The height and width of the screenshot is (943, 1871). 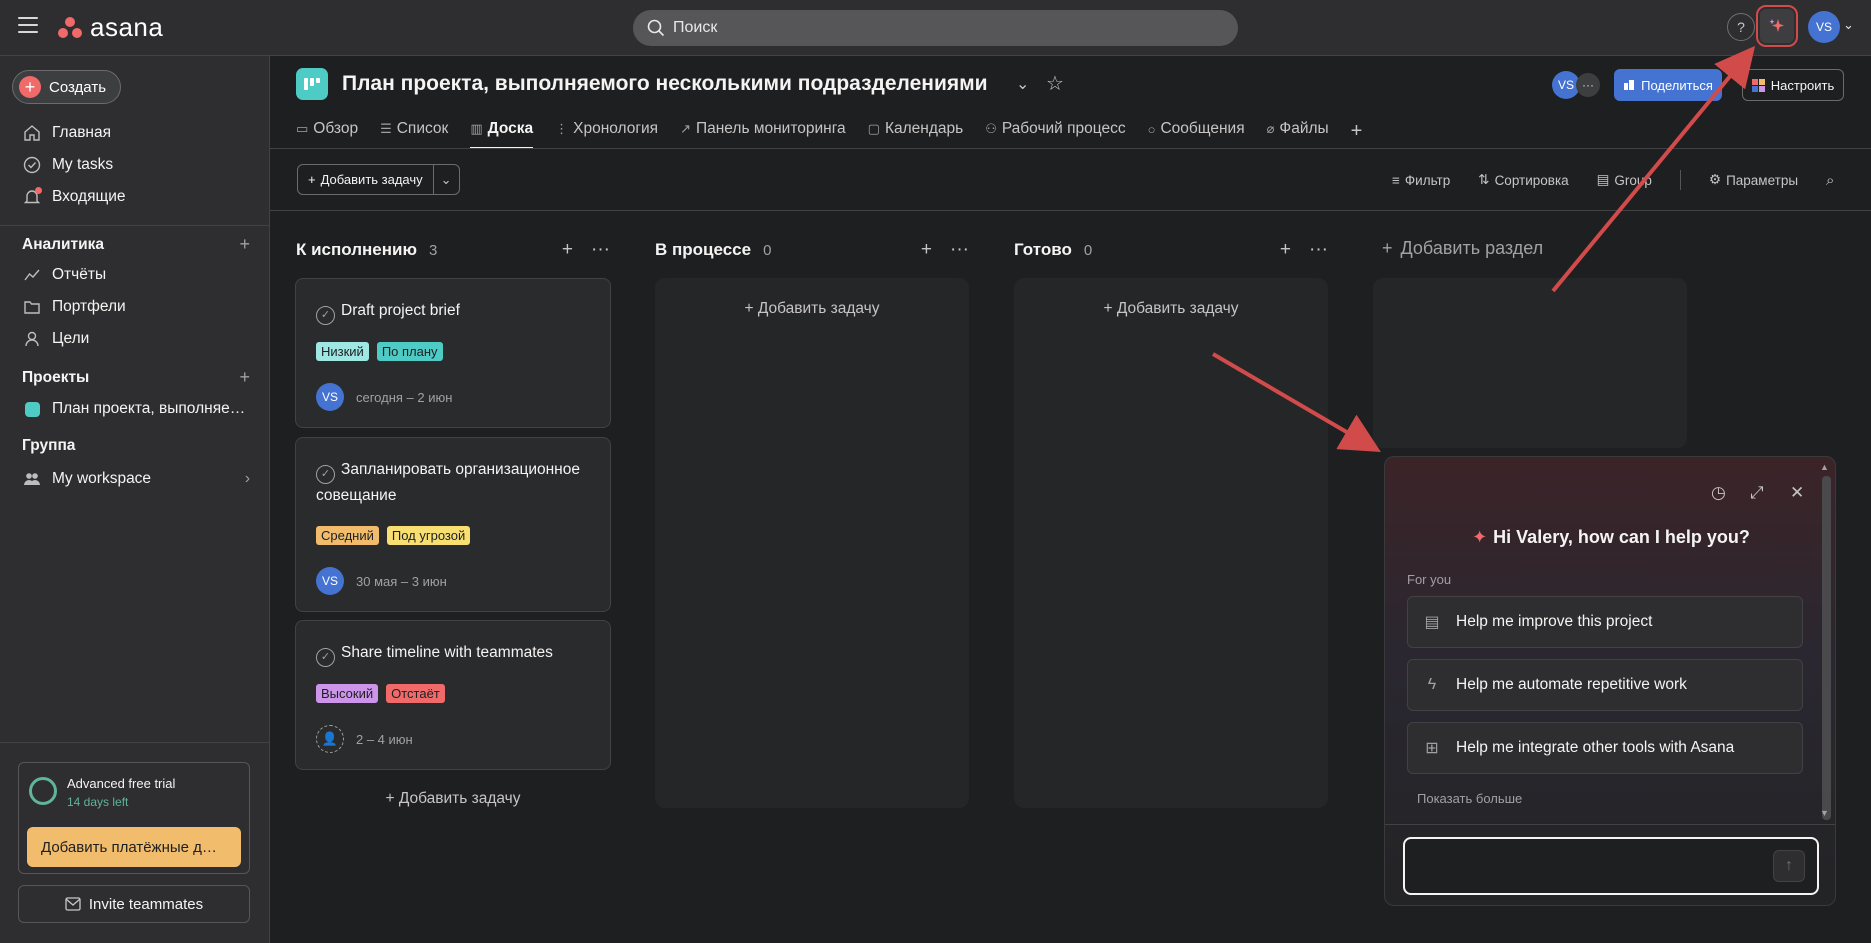 I want to click on column-header: В процессе 0 + ···, so click(x=812, y=250).